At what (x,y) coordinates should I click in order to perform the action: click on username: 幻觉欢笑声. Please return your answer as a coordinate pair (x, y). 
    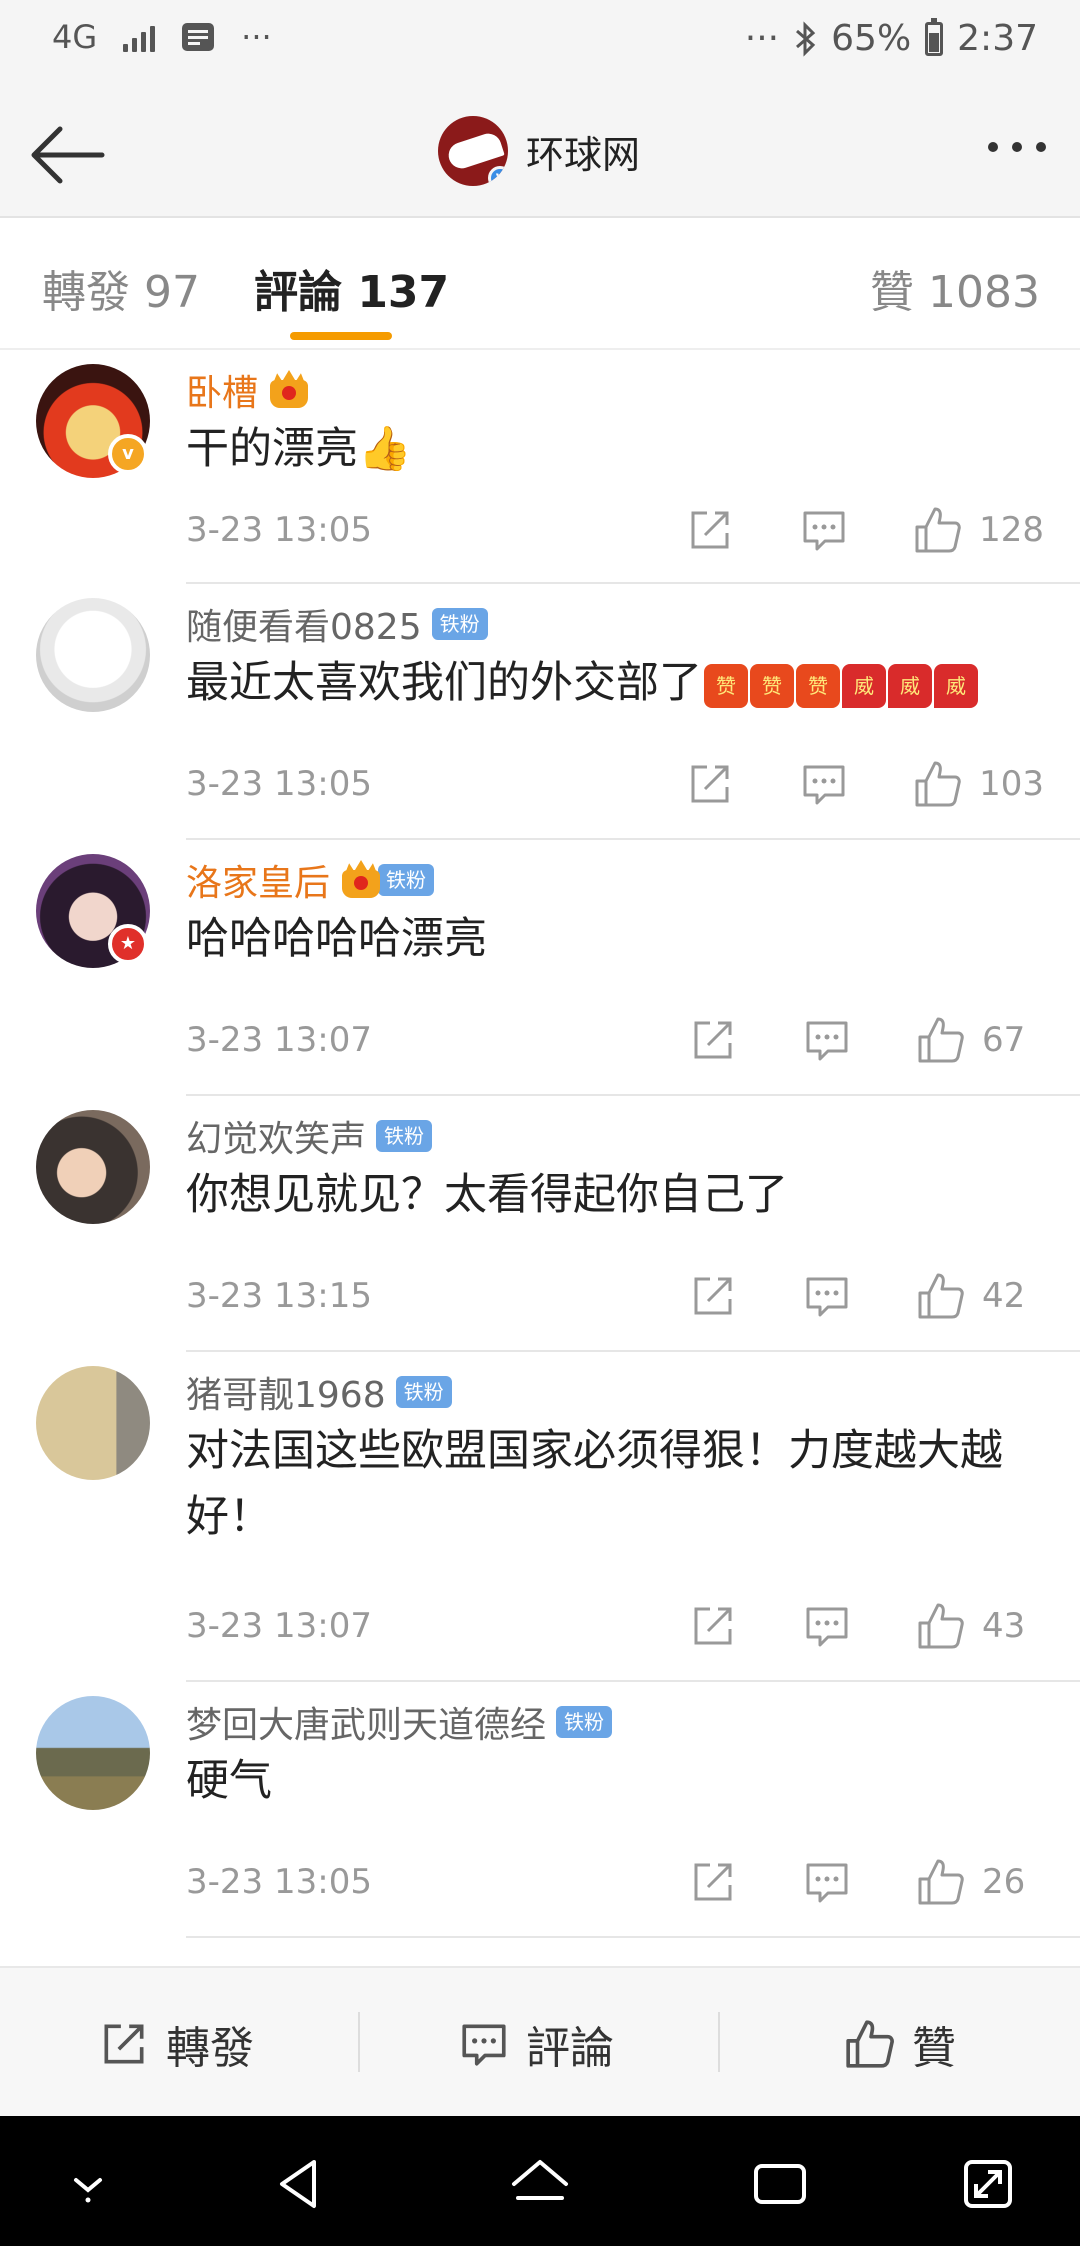
    Looking at the image, I should click on (276, 1139).